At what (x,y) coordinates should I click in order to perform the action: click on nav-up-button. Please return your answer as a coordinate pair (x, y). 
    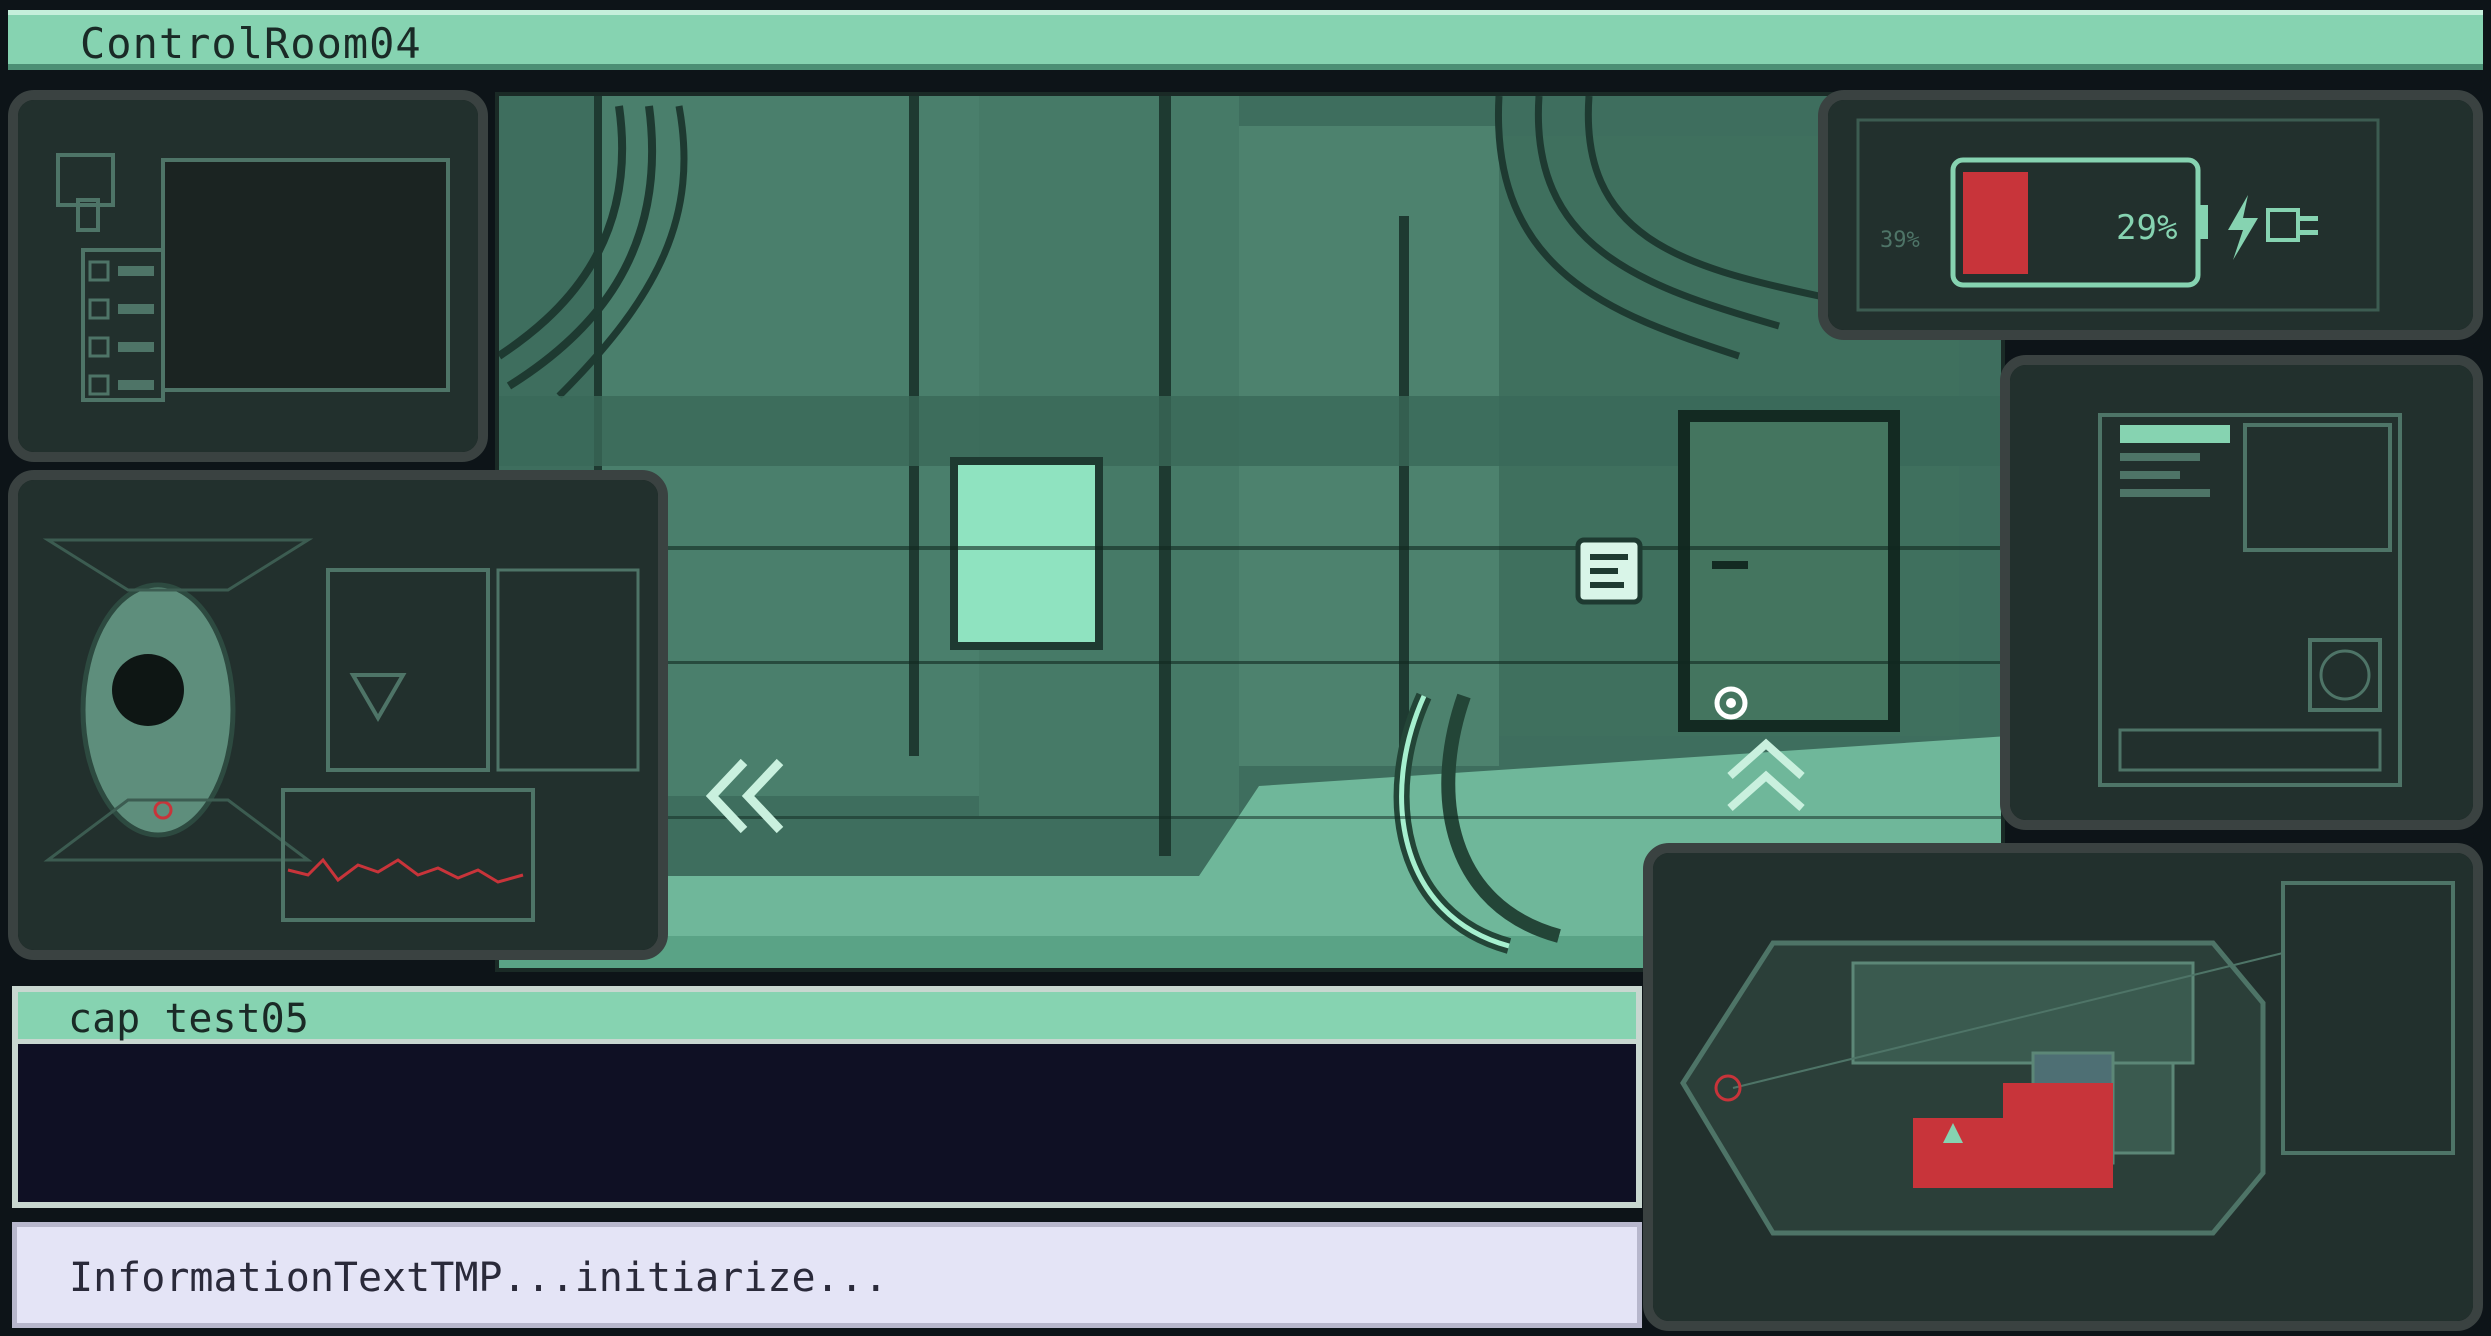
    Looking at the image, I should click on (1766, 776).